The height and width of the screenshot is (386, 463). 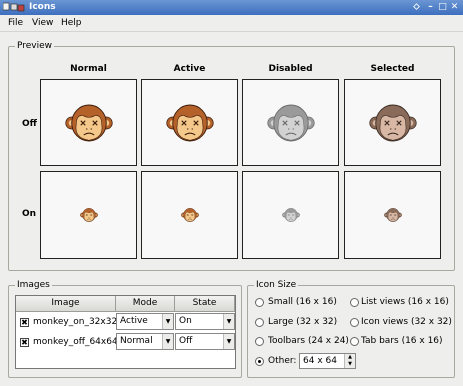 I want to click on image-name: monkey_off_64x64, so click(x=75, y=342).